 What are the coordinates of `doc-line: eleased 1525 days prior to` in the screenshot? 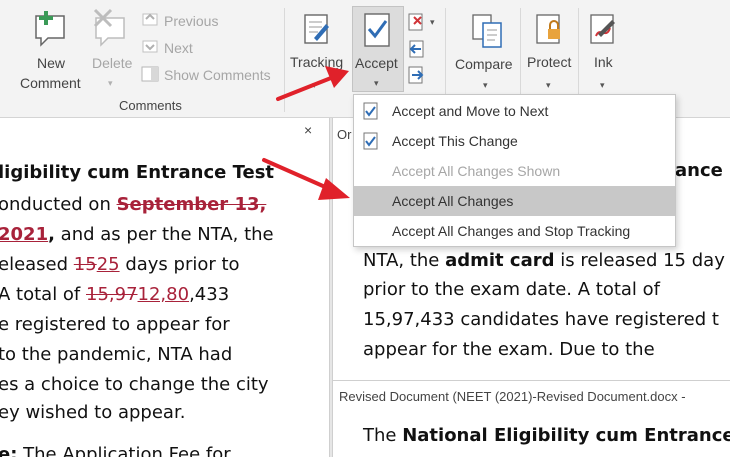 It's located at (120, 264).